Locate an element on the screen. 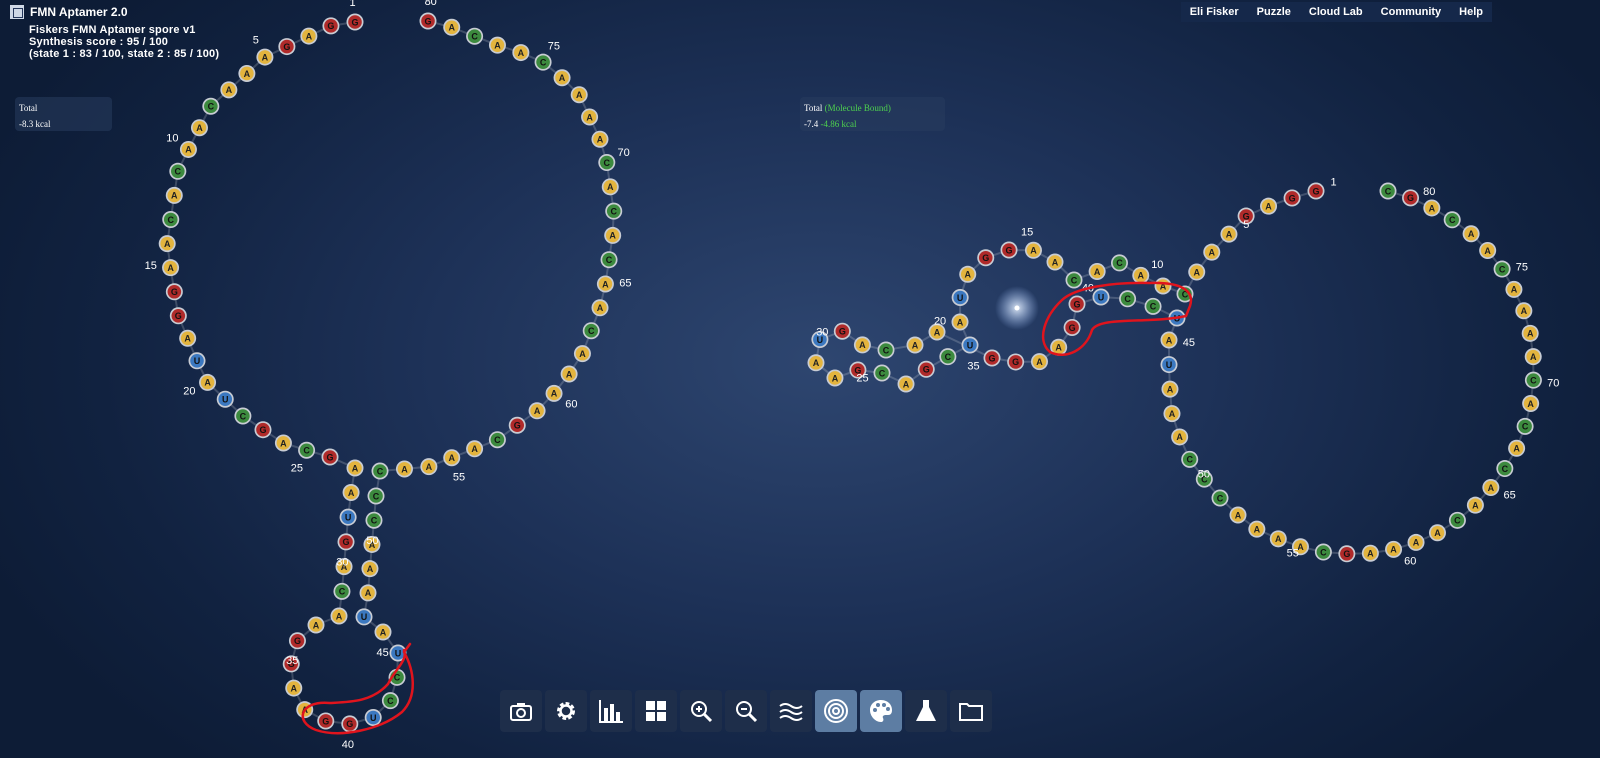  zoom-in-button is located at coordinates (701, 711).